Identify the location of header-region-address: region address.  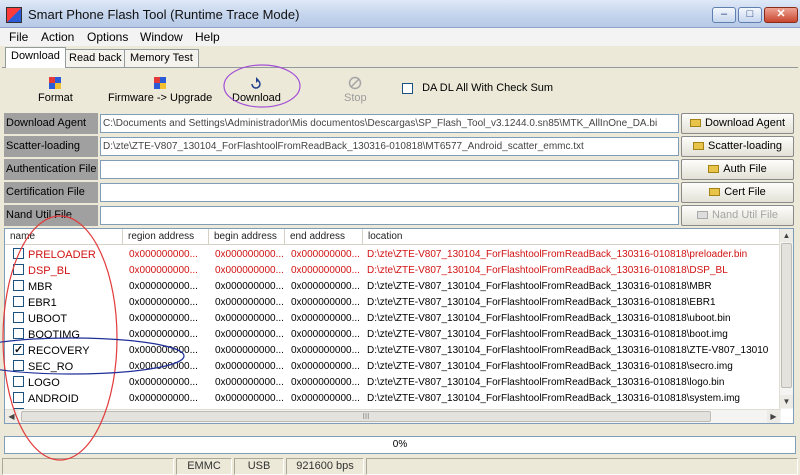
(166, 237).